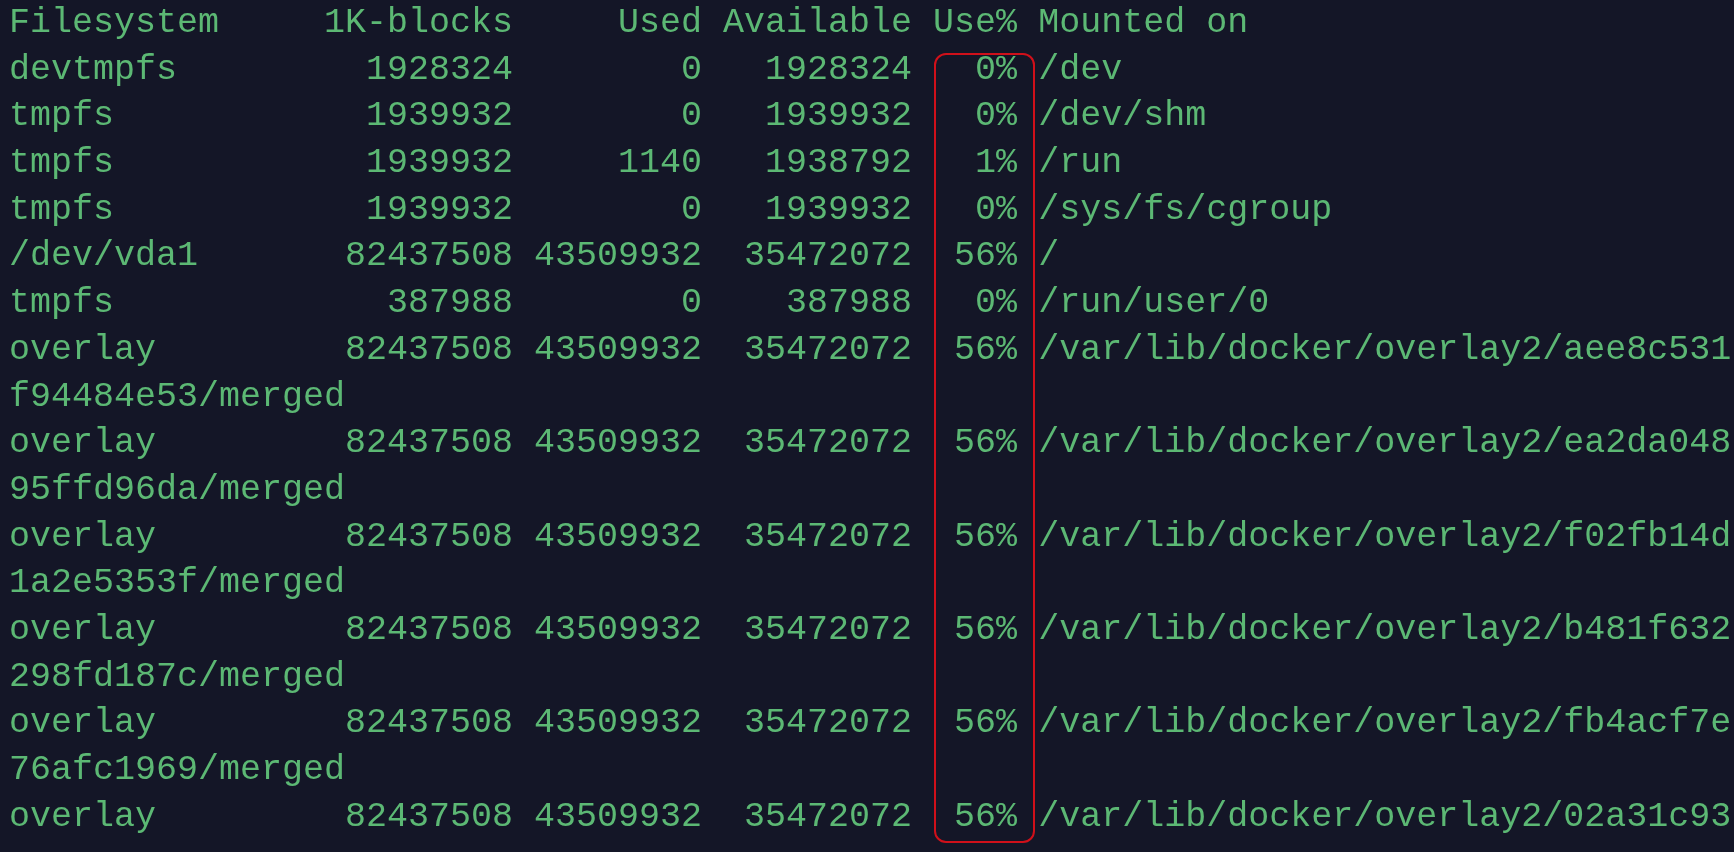  What do you see at coordinates (1185, 210) in the screenshot?
I see `table-cell-text: /sys/fs/cgroup` at bounding box center [1185, 210].